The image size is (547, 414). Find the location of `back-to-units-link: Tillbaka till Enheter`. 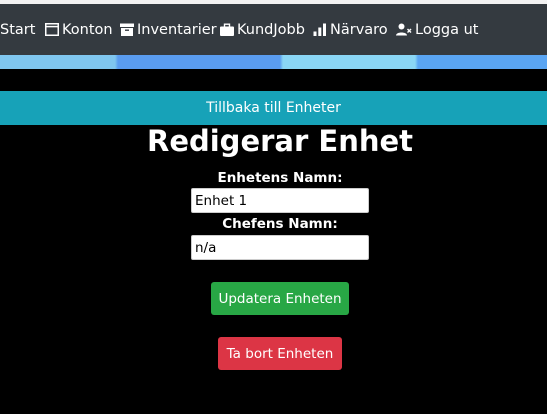

back-to-units-link: Tillbaka till Enheter is located at coordinates (273, 108).